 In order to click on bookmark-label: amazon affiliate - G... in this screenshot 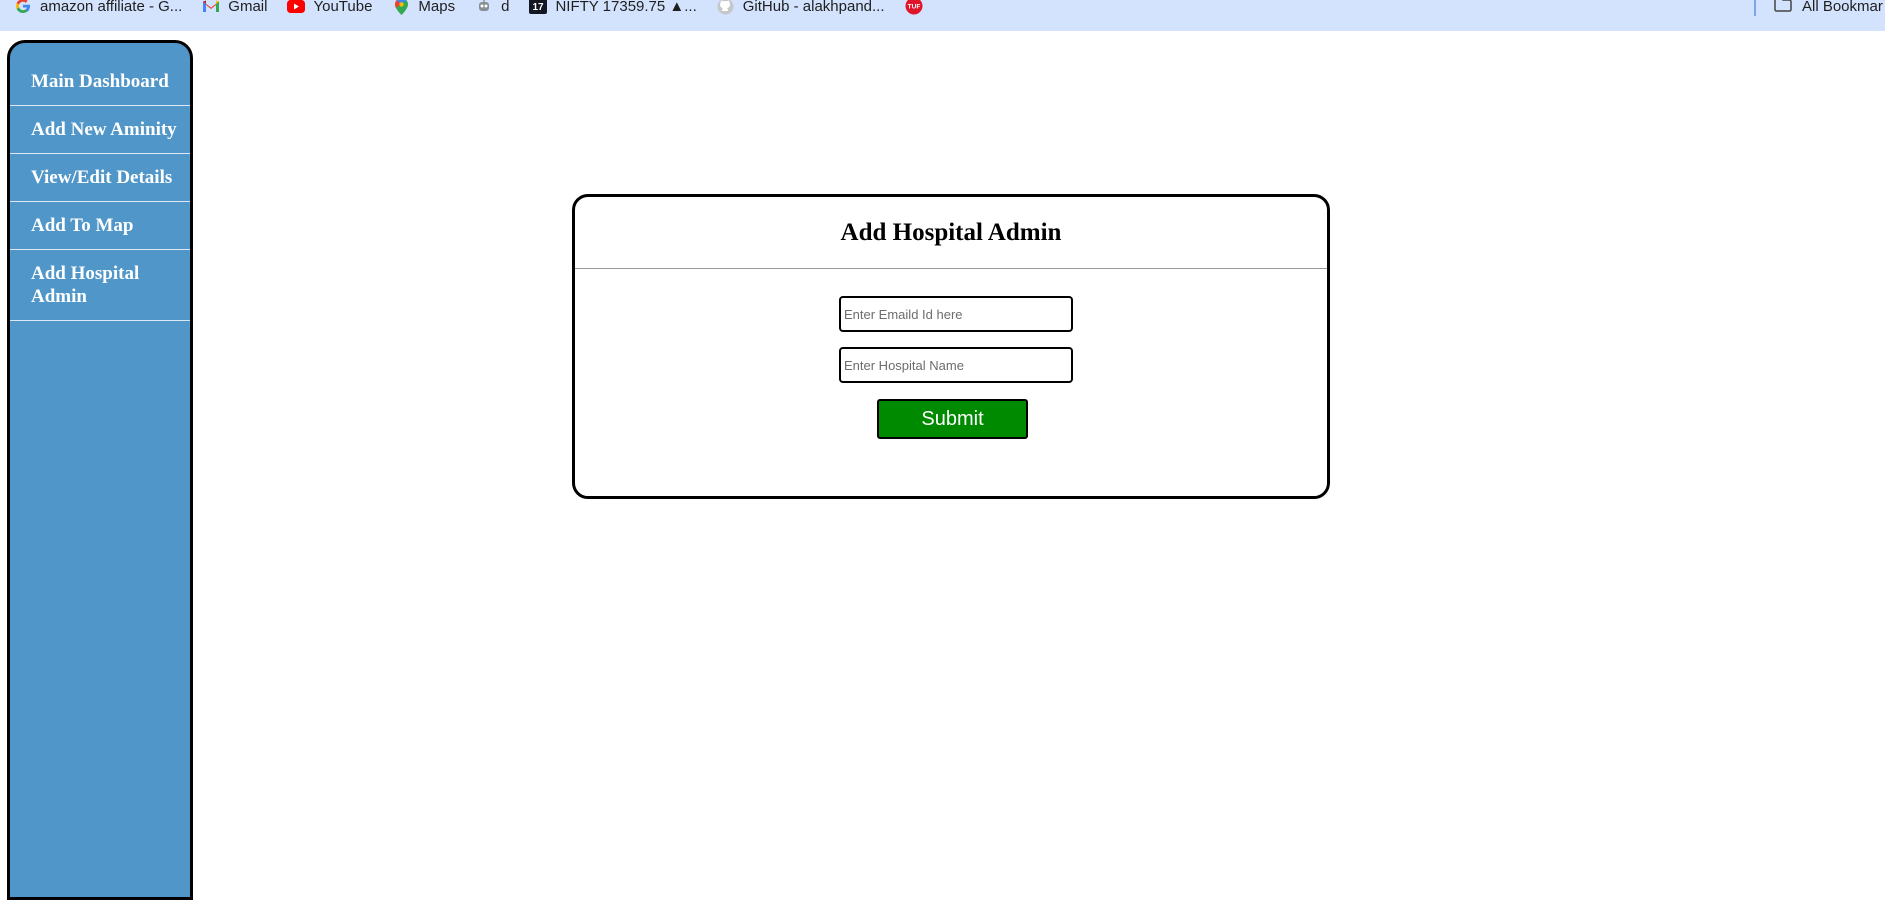, I will do `click(111, 7)`.